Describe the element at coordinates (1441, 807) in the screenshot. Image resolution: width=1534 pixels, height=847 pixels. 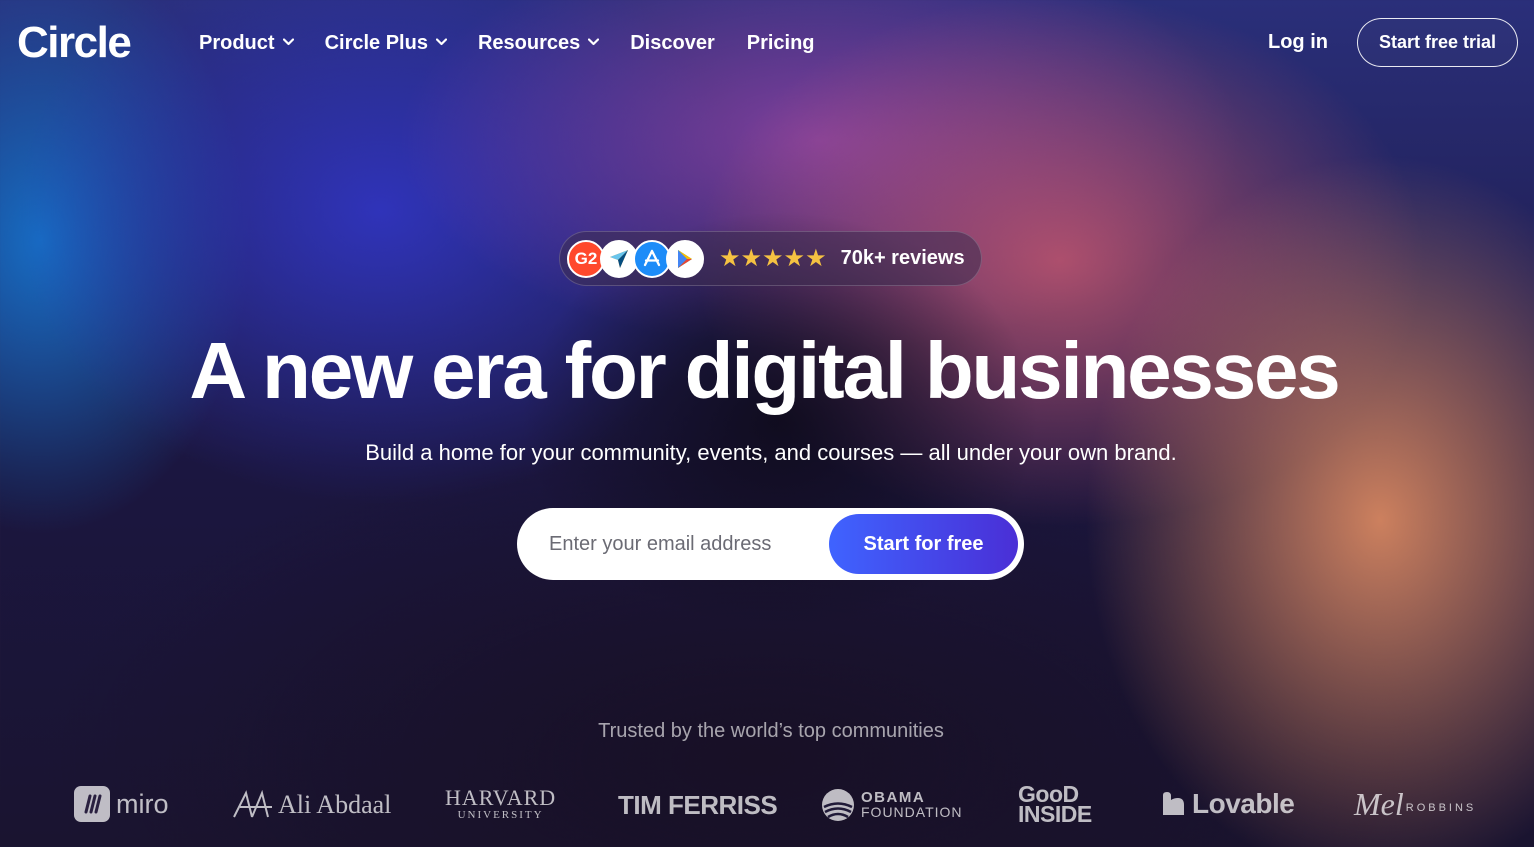
I see `robbins-text: ROBBINS` at that location.